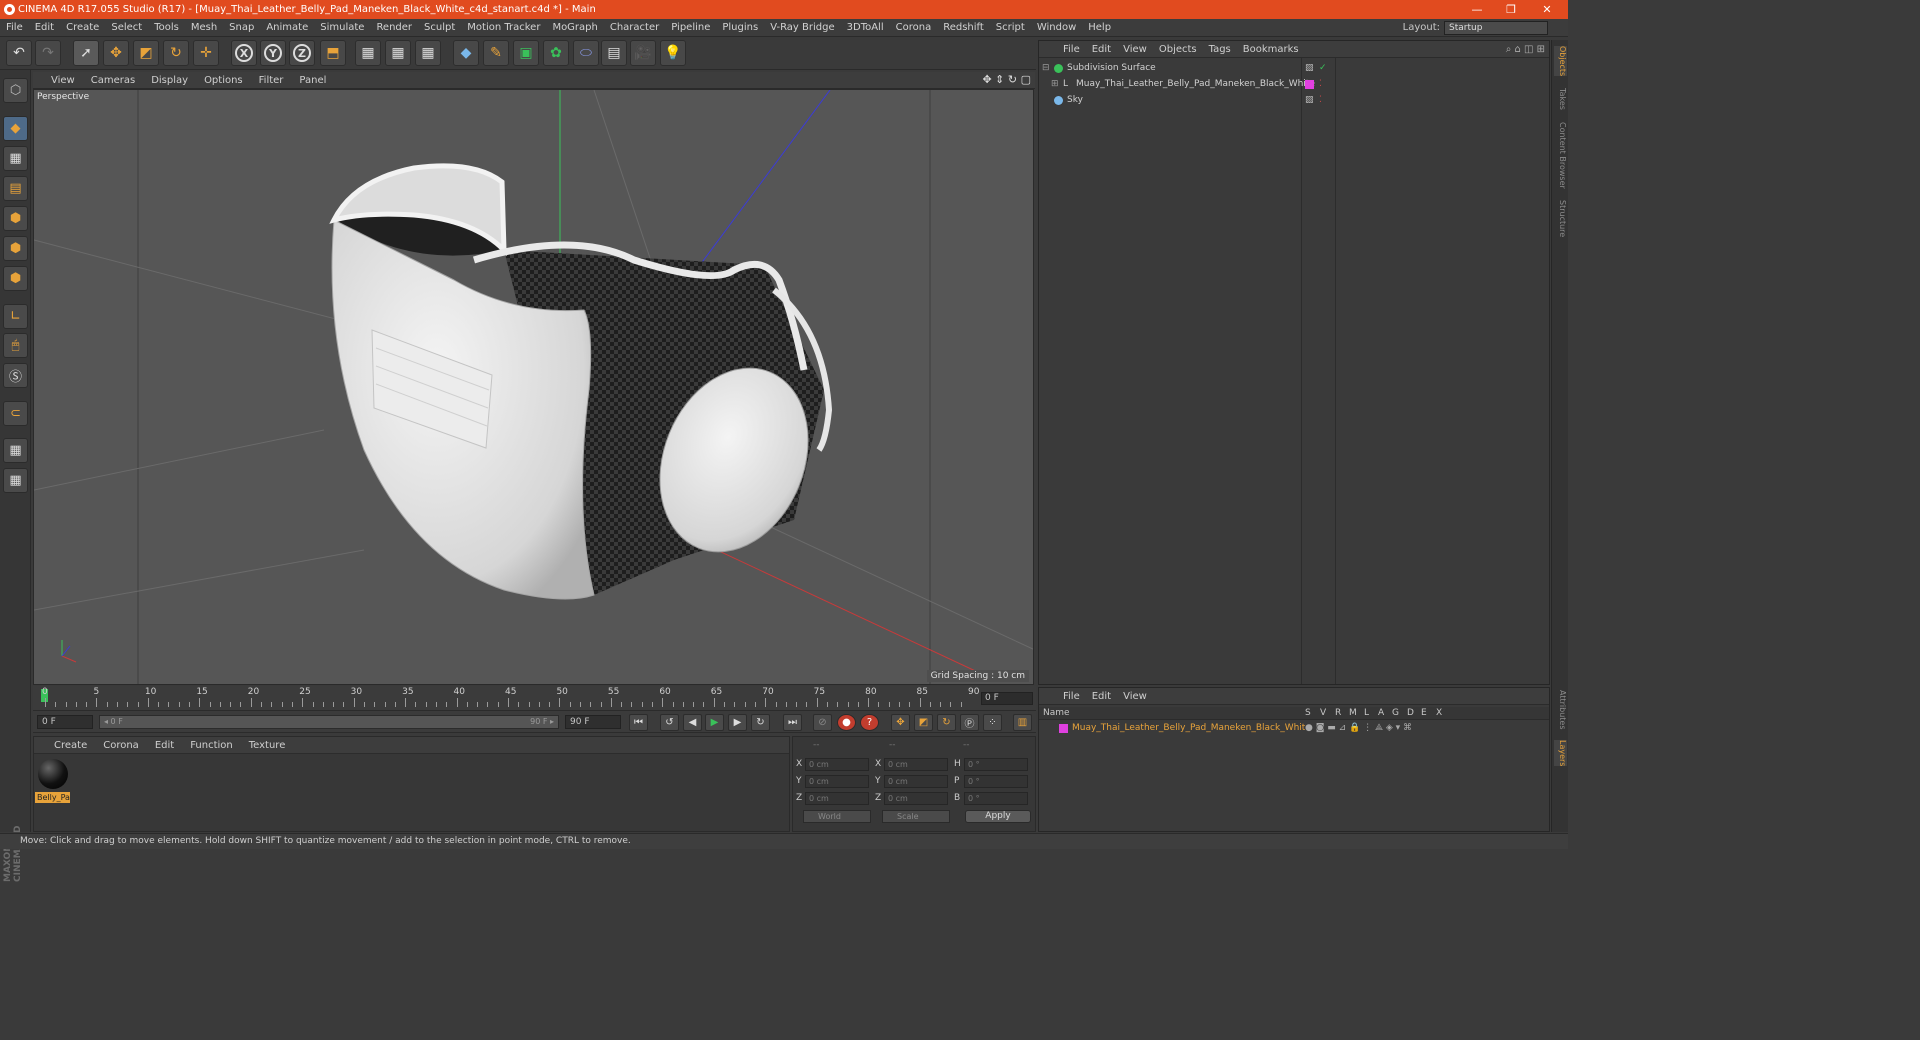 This screenshot has height=1040, width=1920. Describe the element at coordinates (923, 722) in the screenshot. I see `key-scale-icon: ◩` at that location.